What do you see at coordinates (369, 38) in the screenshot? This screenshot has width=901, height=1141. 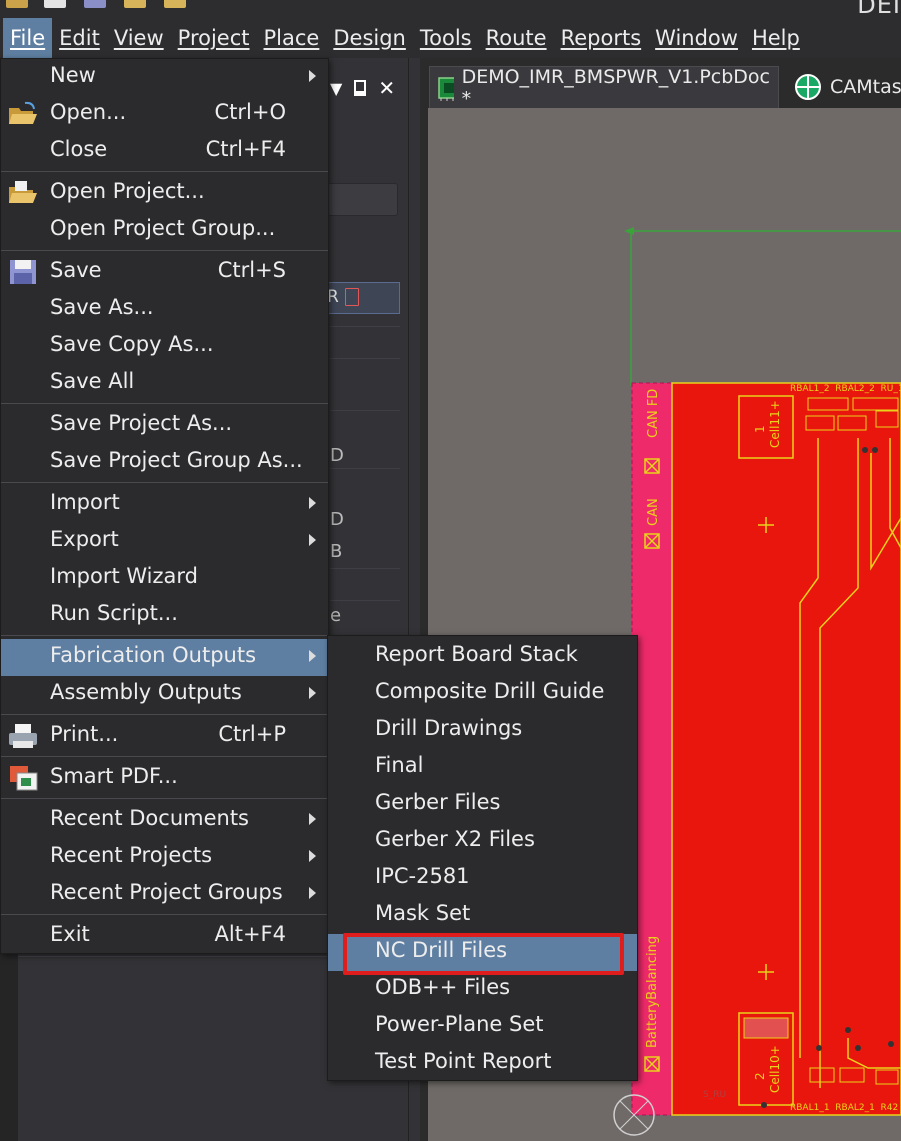 I see `menu-design: Design` at bounding box center [369, 38].